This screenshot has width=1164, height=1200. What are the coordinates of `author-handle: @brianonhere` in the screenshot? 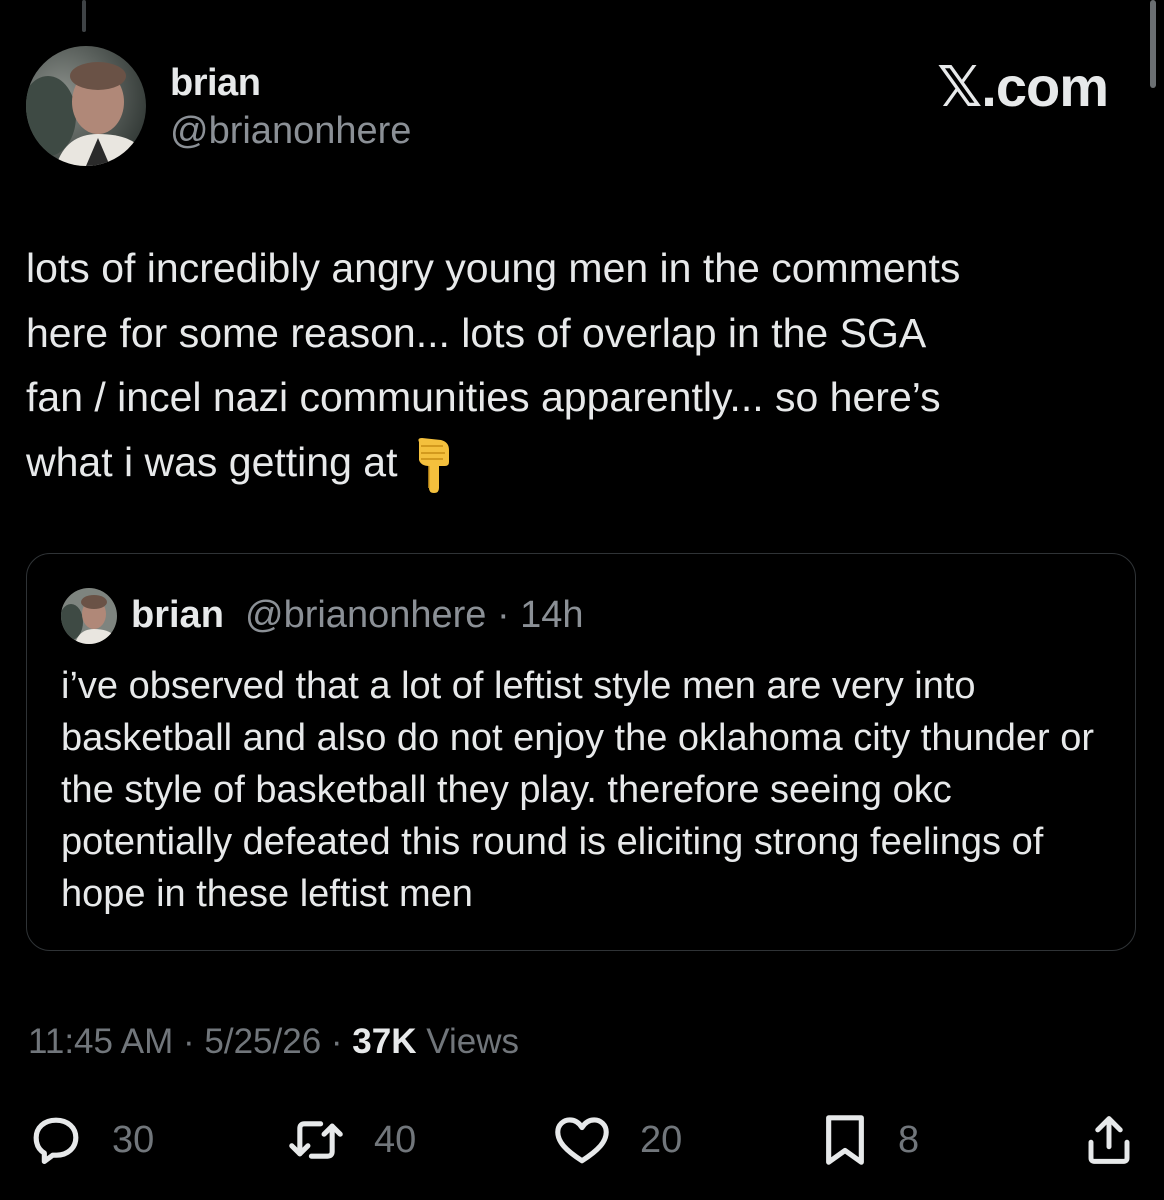 It's located at (290, 131).